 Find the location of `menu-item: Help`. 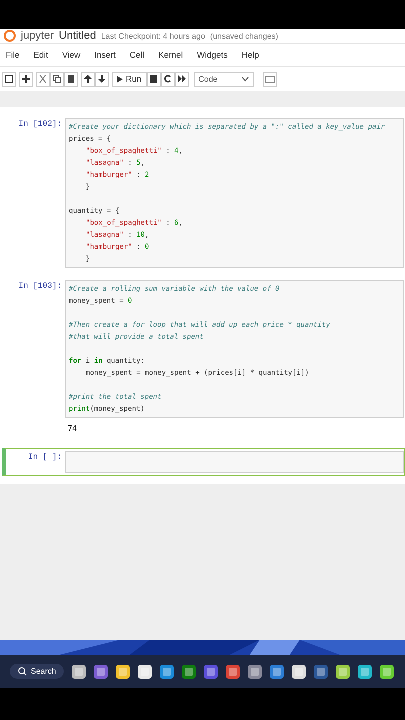

menu-item: Help is located at coordinates (251, 55).